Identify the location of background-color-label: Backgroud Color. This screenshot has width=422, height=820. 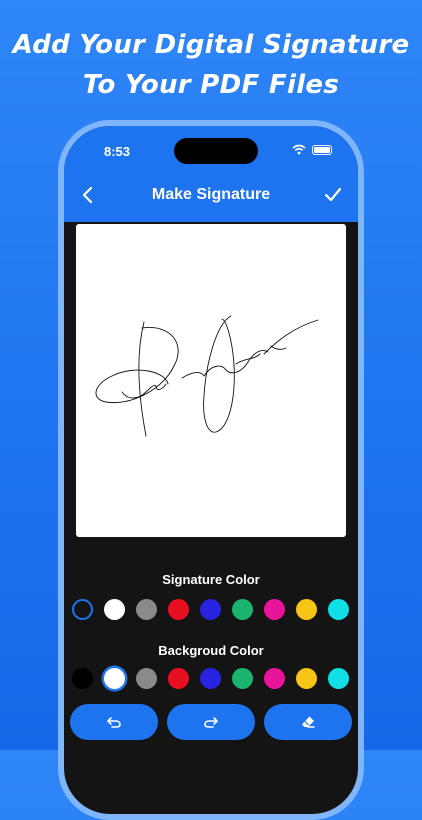
(211, 650).